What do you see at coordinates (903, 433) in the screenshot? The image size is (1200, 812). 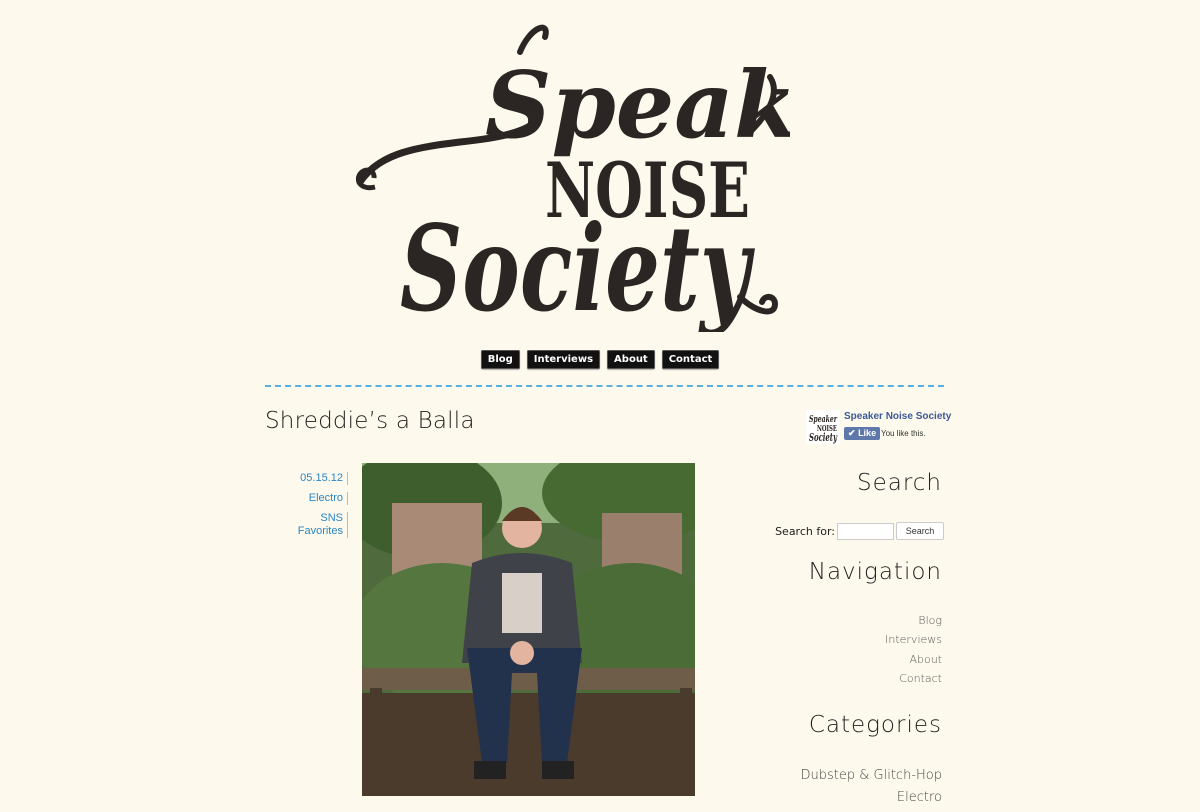 I see `facebook-like-status: You like this.` at bounding box center [903, 433].